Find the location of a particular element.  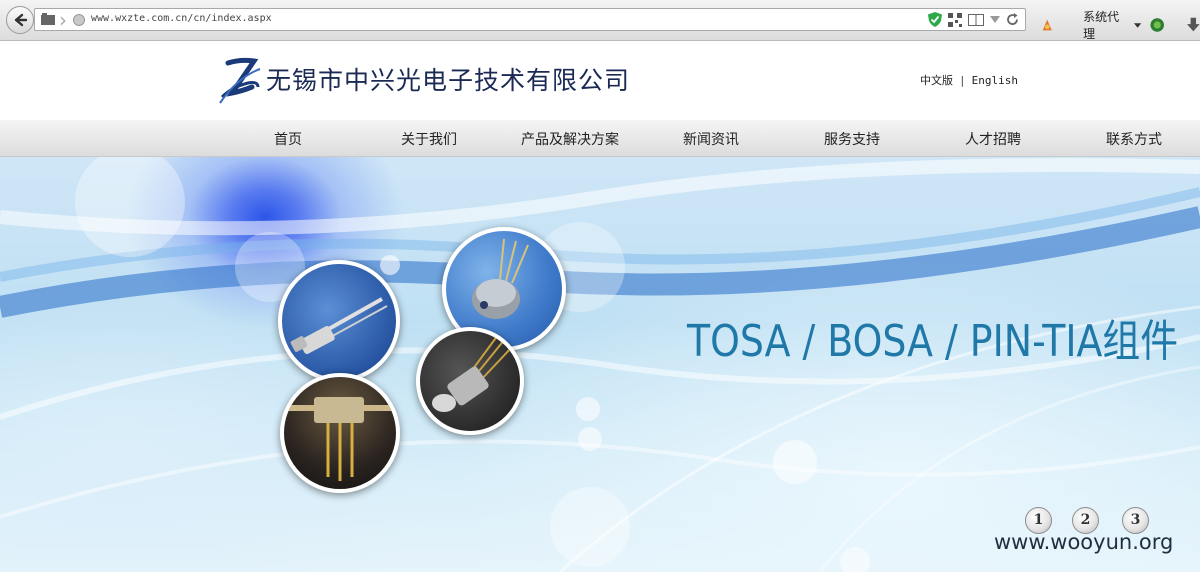

security-shield-icon is located at coordinates (935, 19).